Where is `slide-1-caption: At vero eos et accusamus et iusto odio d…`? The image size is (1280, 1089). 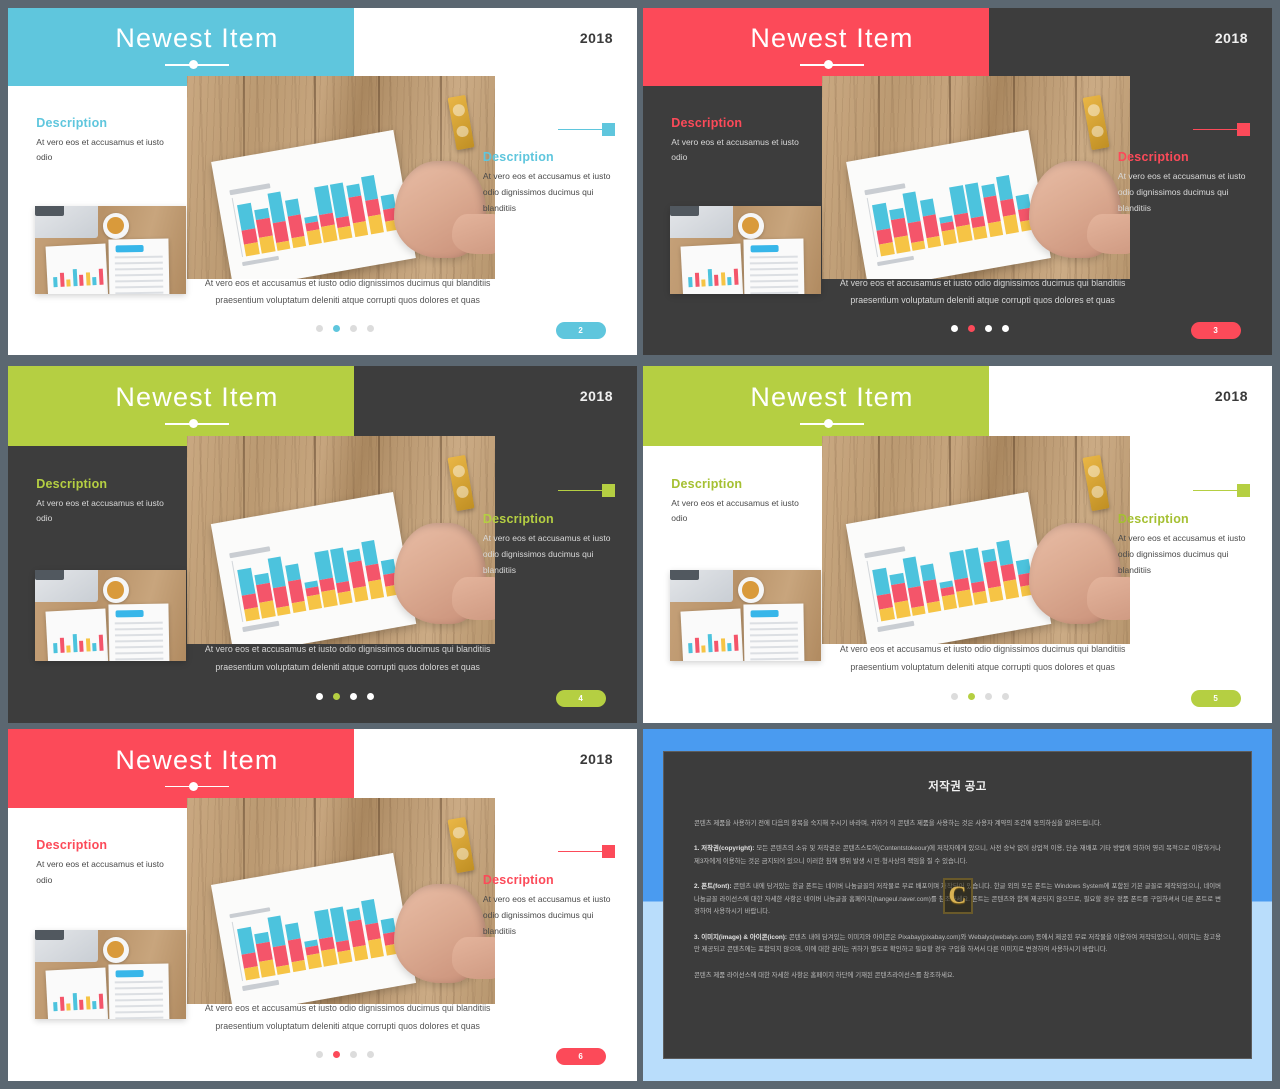
slide-1-caption: At vero eos et accusamus et iusto odio d… is located at coordinates (347, 291).